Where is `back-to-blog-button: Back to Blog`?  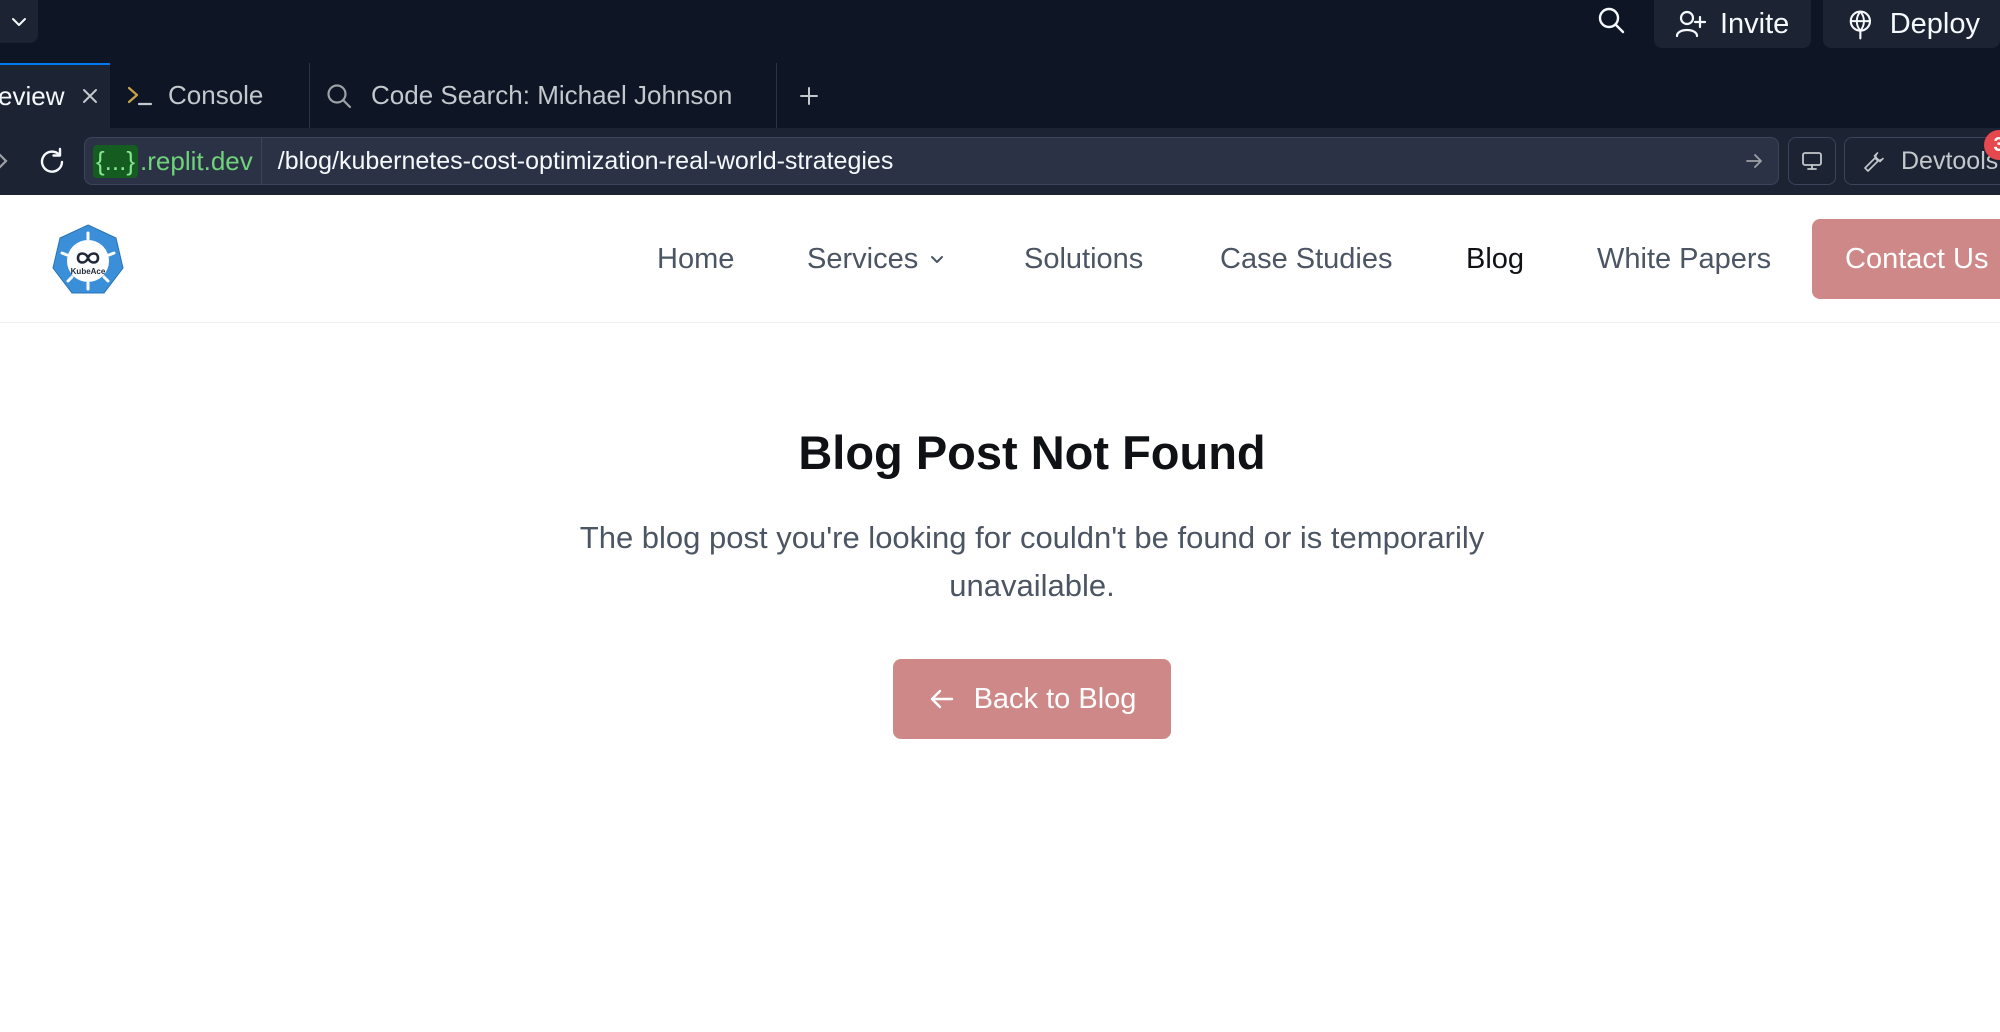
back-to-blog-button: Back to Blog is located at coordinates (1032, 699).